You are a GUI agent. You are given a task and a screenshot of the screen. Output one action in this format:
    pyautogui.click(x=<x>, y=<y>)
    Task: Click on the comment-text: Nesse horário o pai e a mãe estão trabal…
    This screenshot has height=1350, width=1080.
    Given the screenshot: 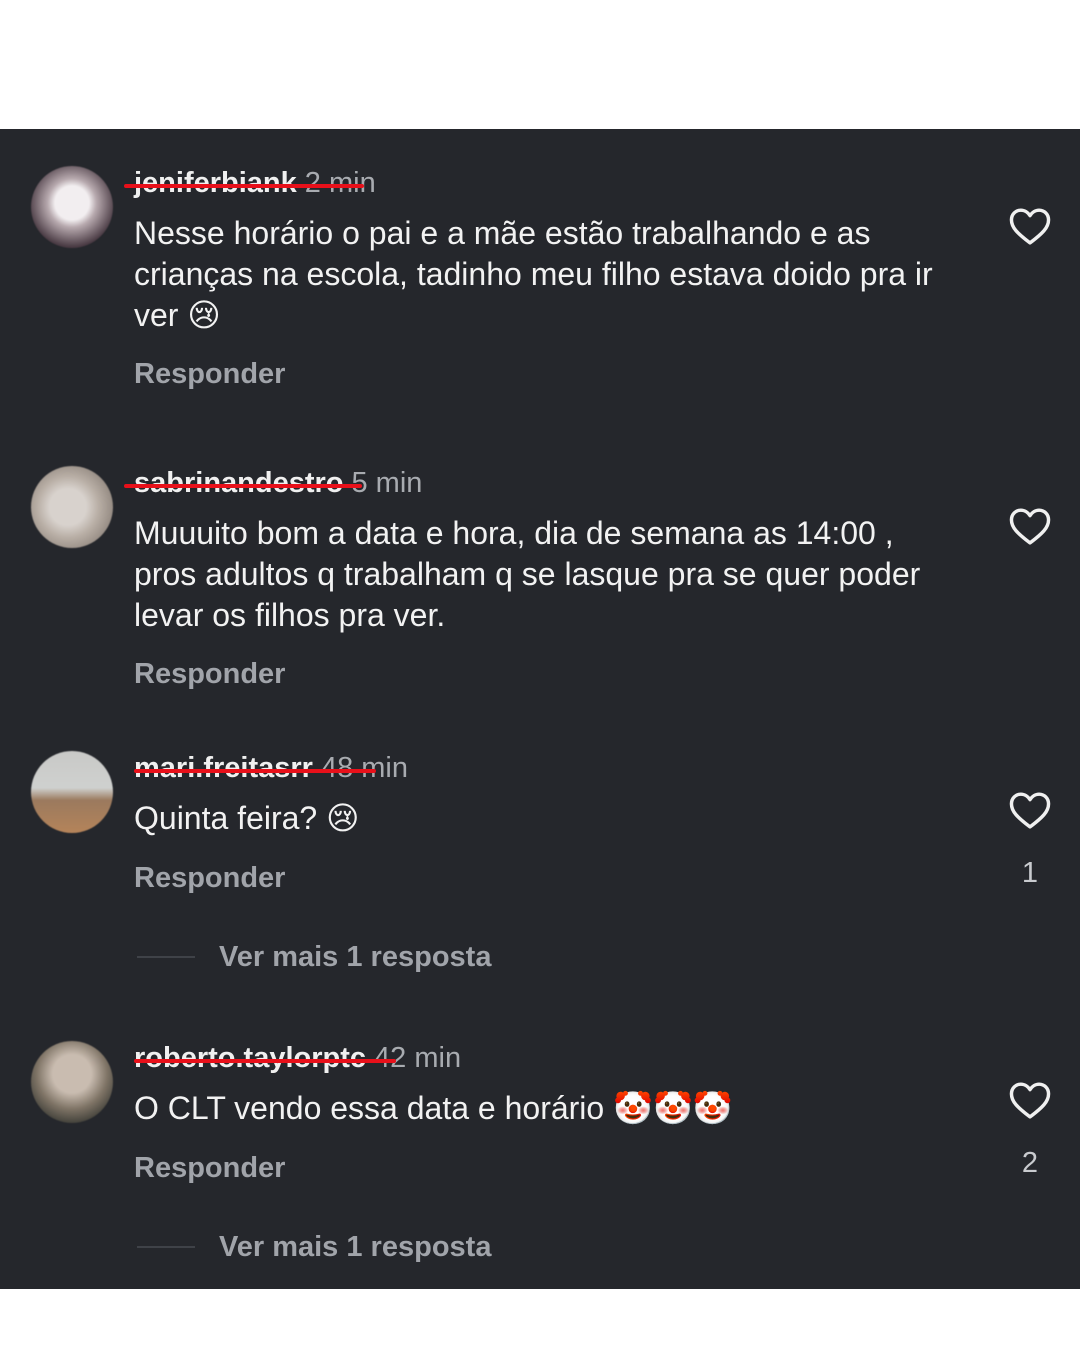 What is the action you would take?
    pyautogui.click(x=533, y=274)
    